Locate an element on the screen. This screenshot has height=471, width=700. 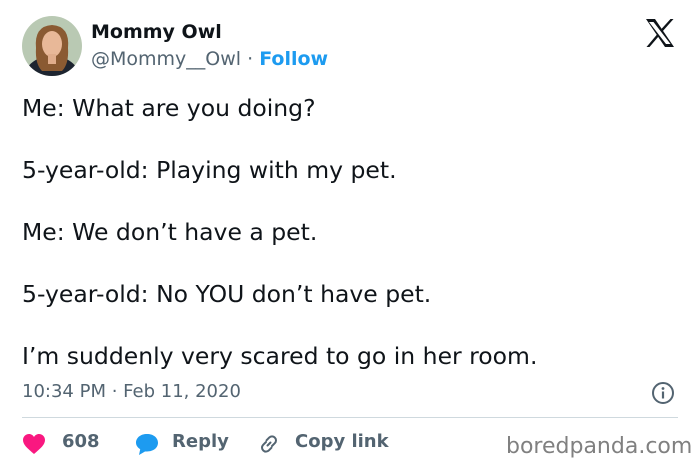
tweet-line: 5-year-old: No YOU don’t have pet. is located at coordinates (227, 294).